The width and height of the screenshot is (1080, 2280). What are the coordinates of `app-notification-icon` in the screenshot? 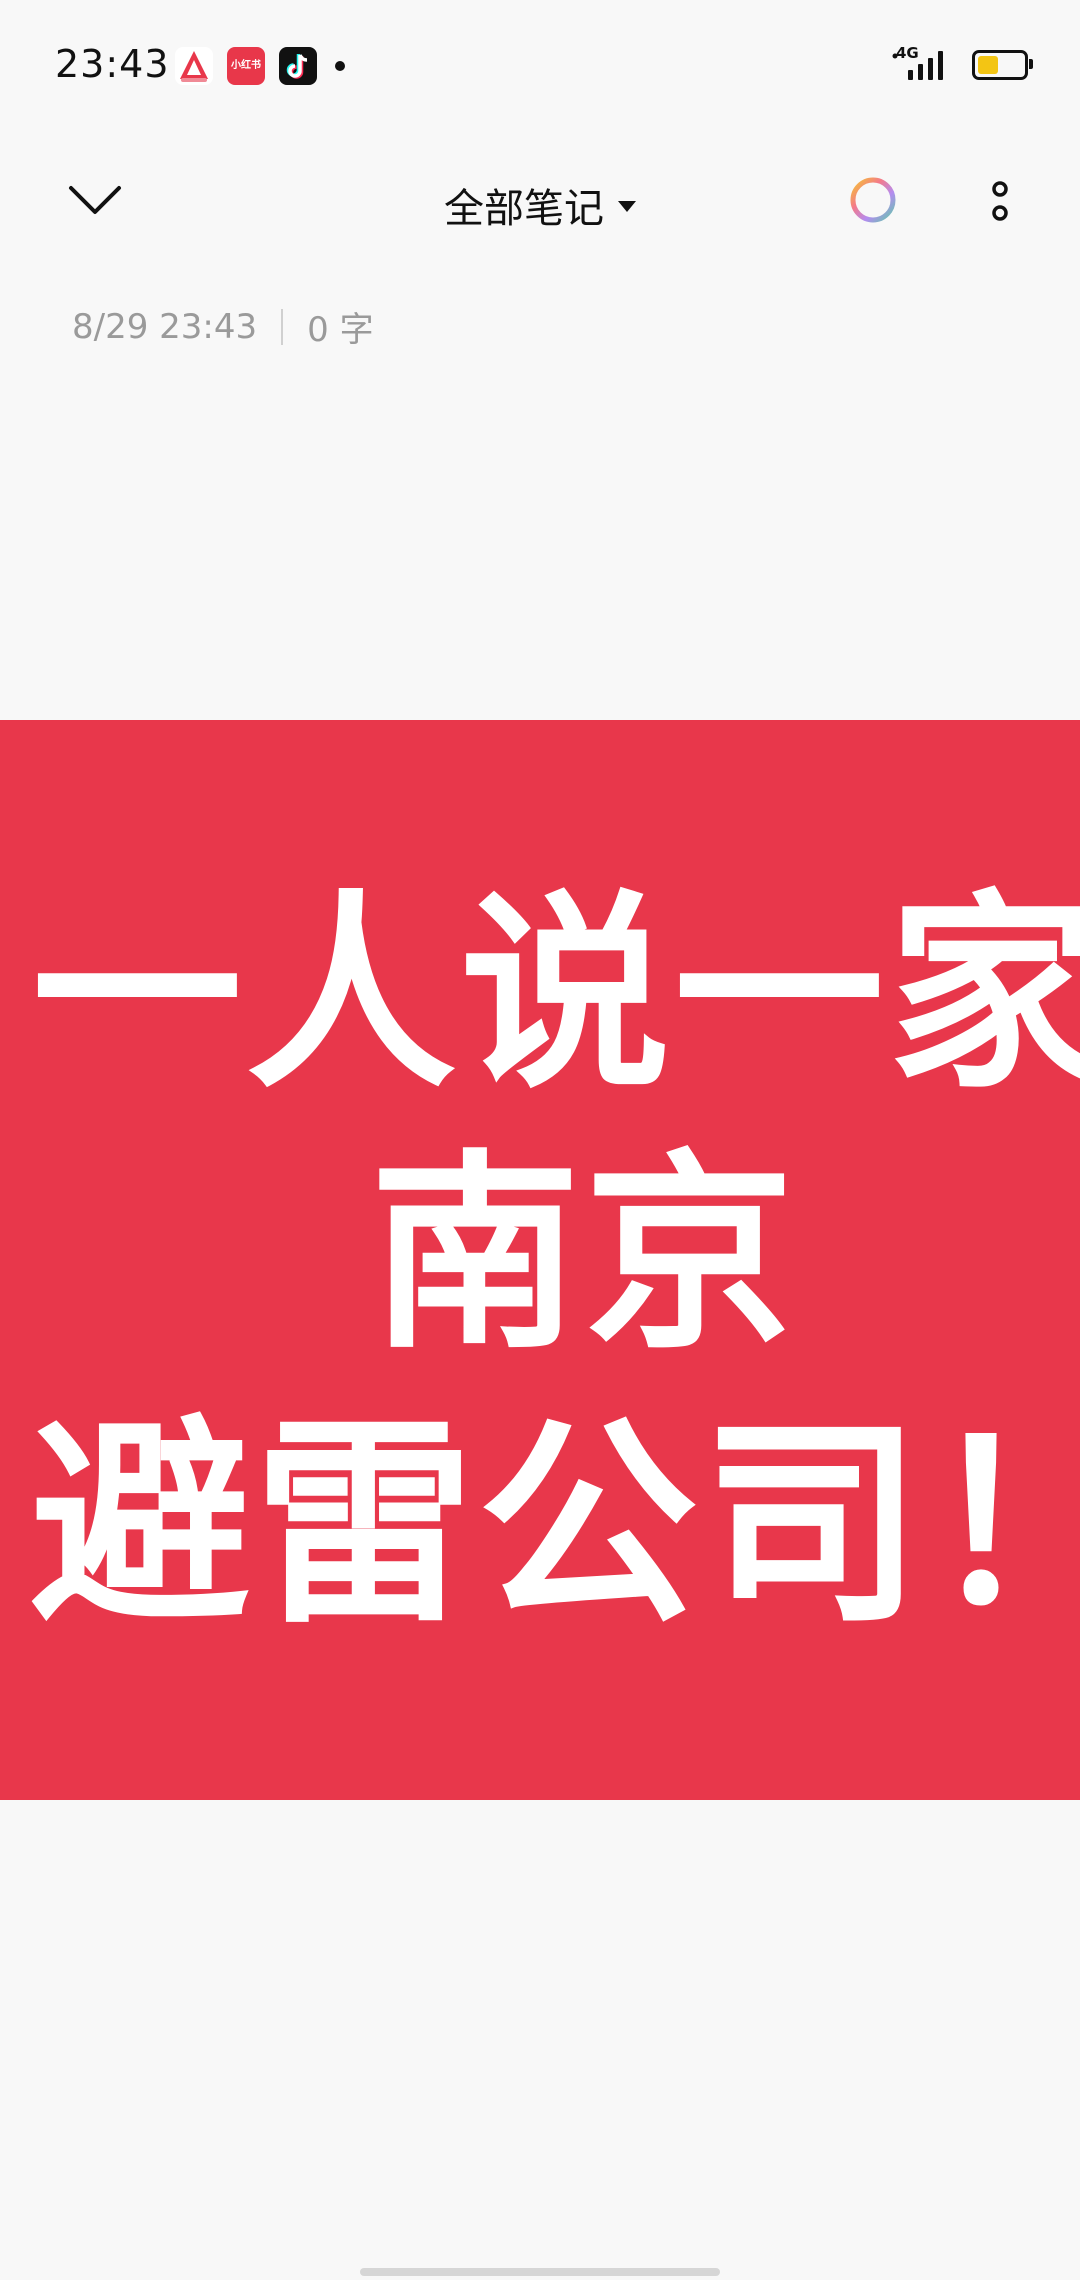 It's located at (194, 66).